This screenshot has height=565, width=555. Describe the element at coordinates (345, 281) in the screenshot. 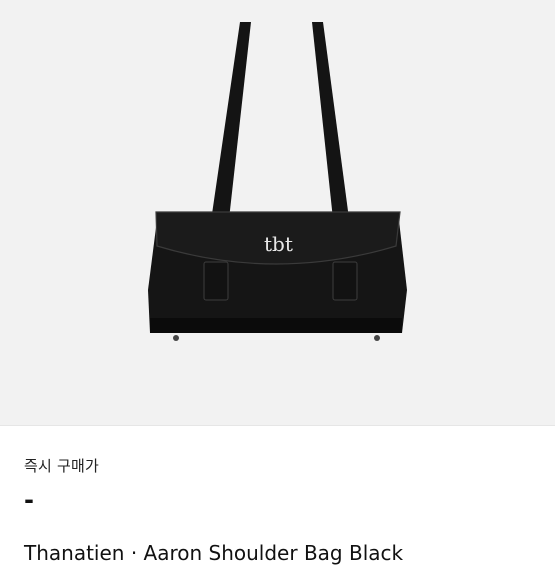

I see `right-strap-tab` at that location.